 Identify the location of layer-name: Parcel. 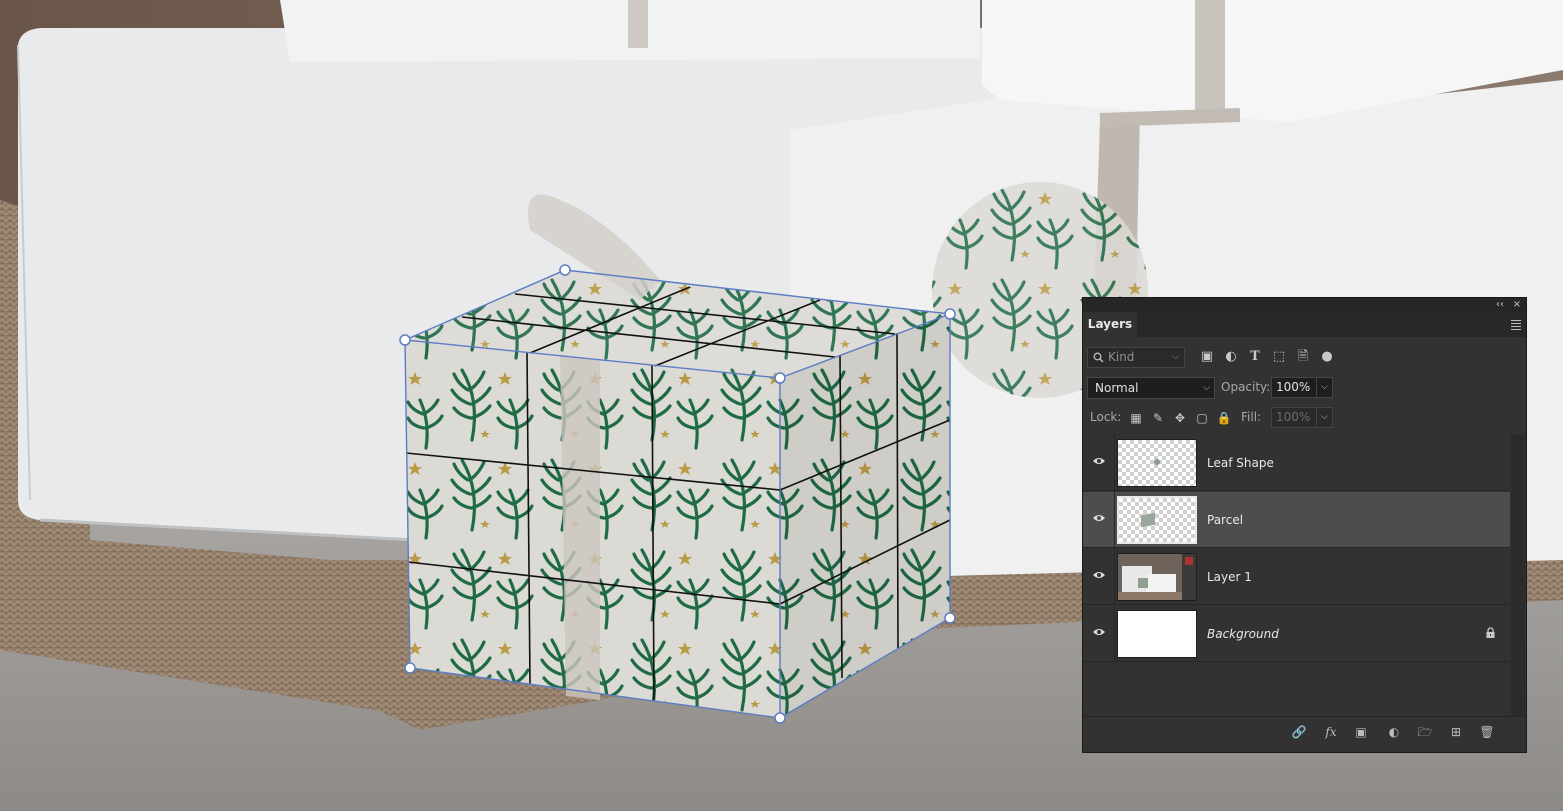
(1225, 520).